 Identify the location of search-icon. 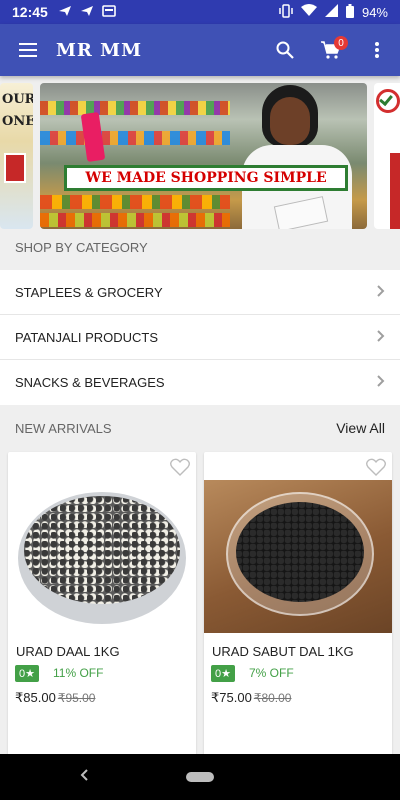
(285, 50).